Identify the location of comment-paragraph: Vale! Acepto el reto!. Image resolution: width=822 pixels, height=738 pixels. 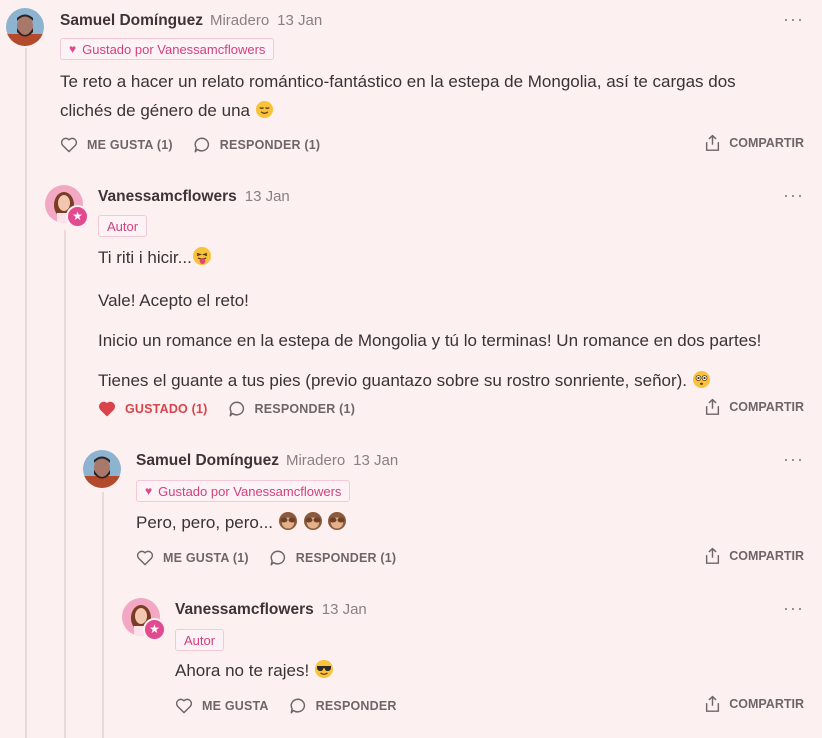
(173, 300).